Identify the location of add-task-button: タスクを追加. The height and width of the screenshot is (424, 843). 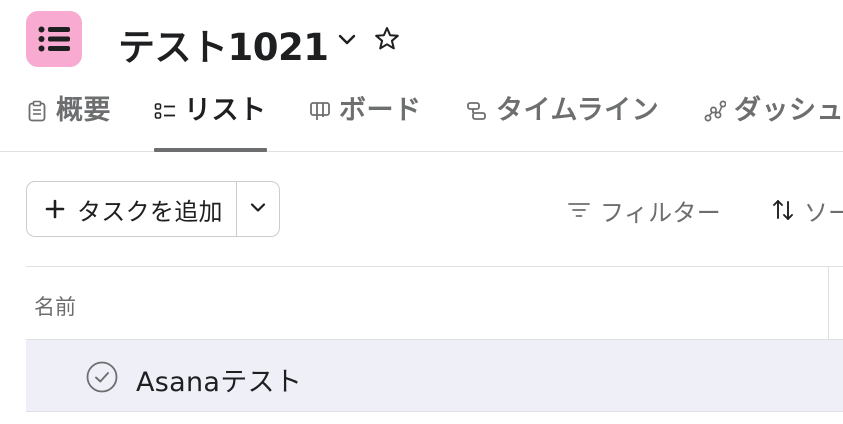
(132, 209).